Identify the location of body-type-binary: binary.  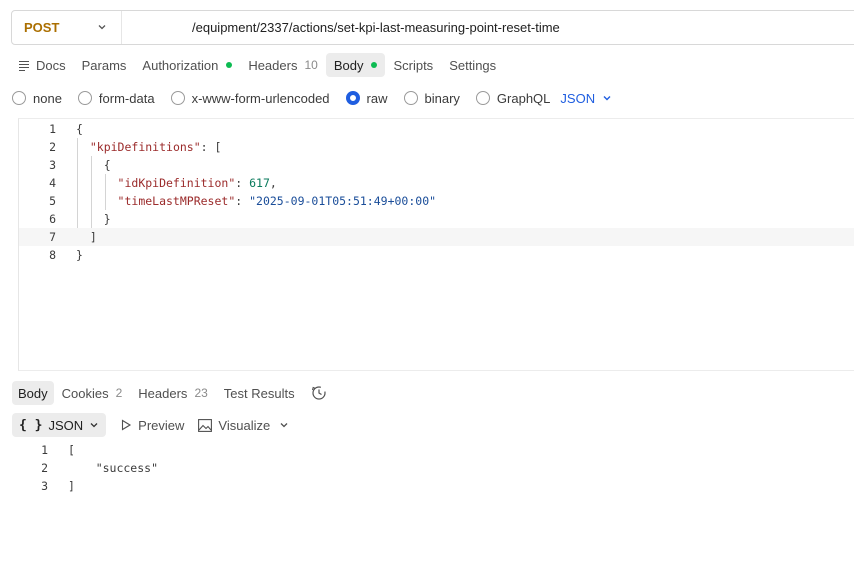
(431, 98).